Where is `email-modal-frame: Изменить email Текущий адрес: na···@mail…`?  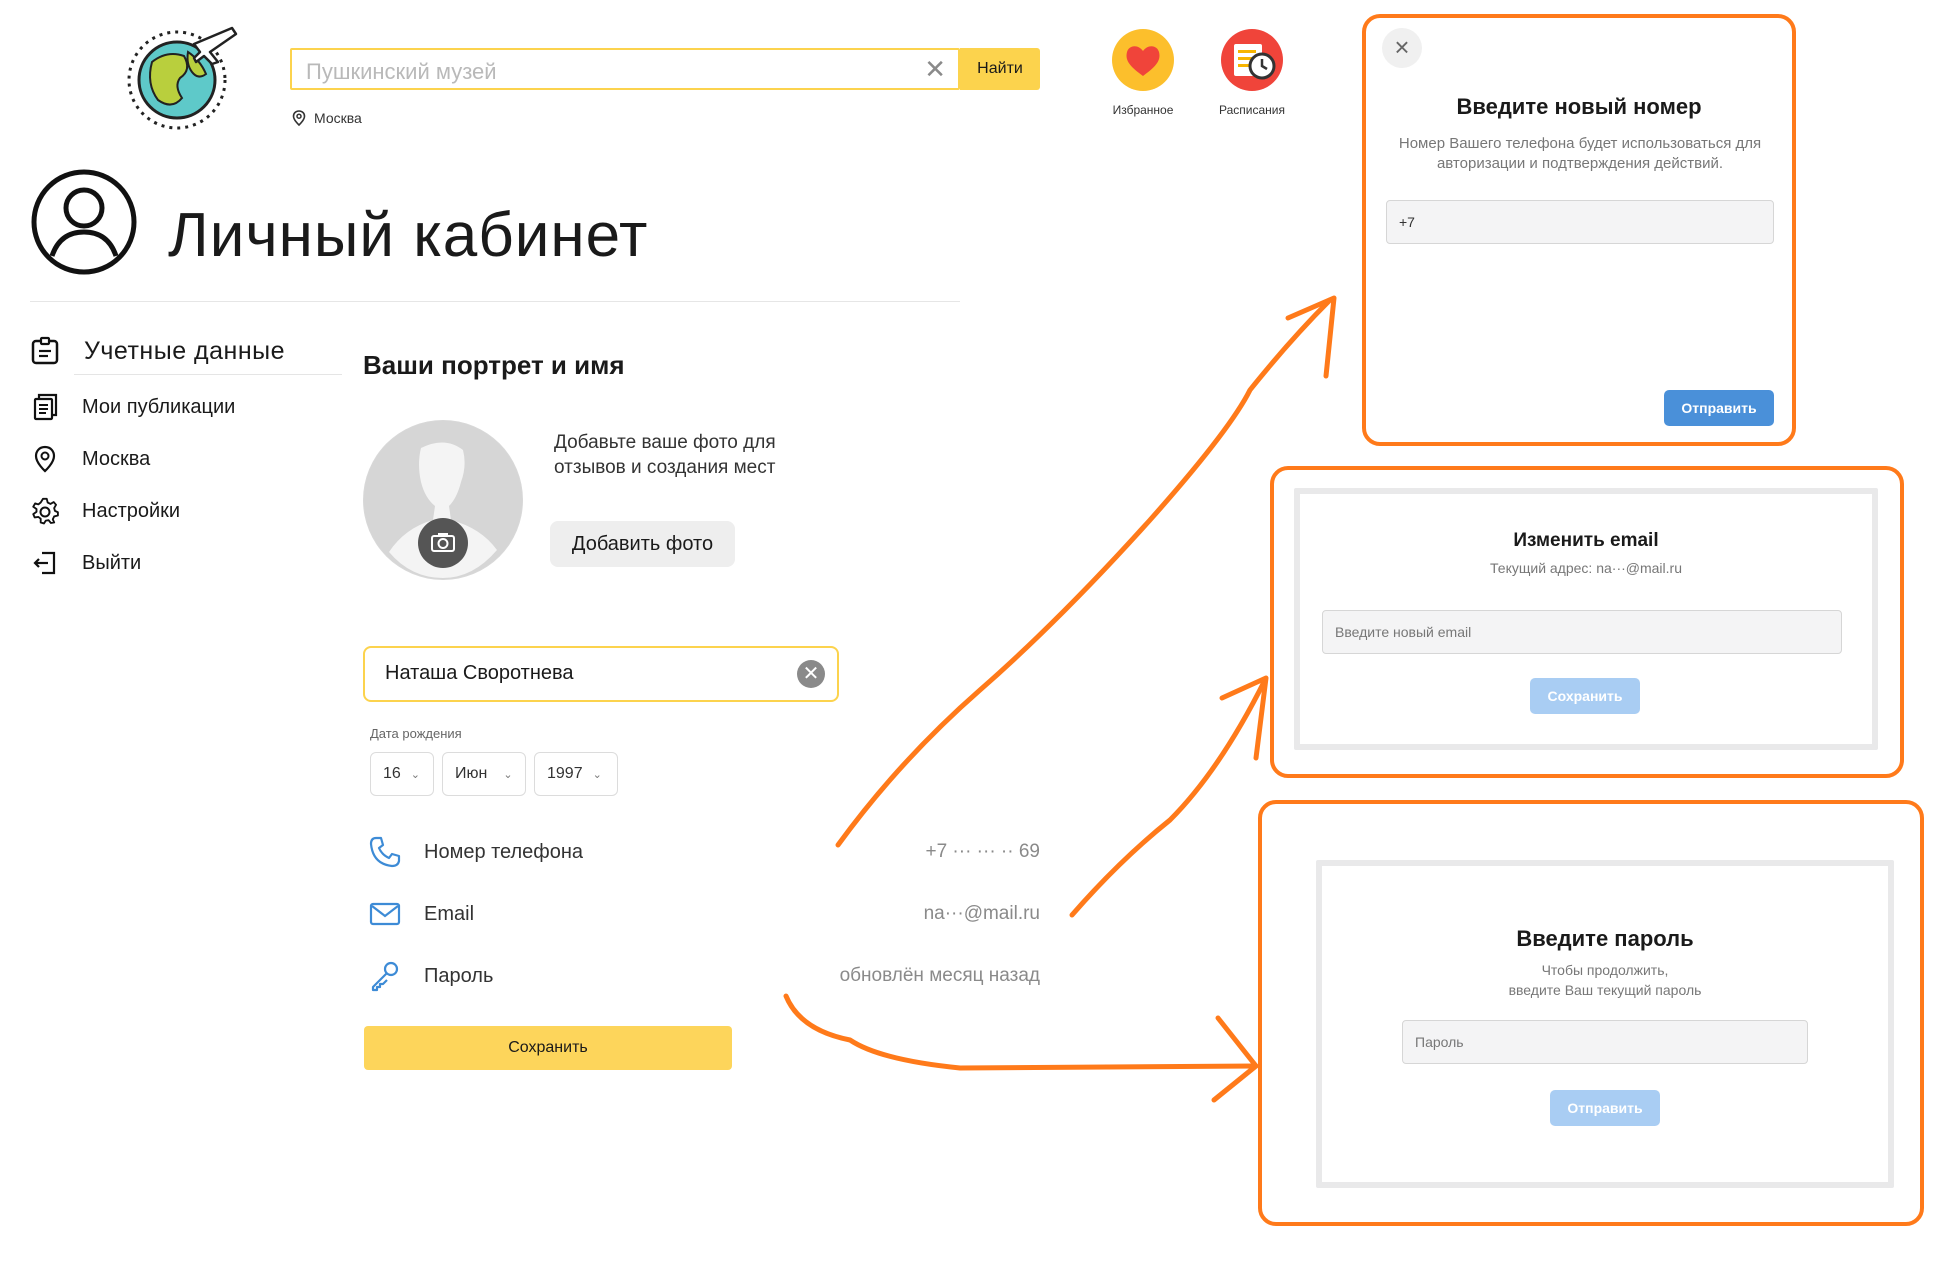
email-modal-frame: Изменить email Текущий адрес: na···@mail… is located at coordinates (1587, 622).